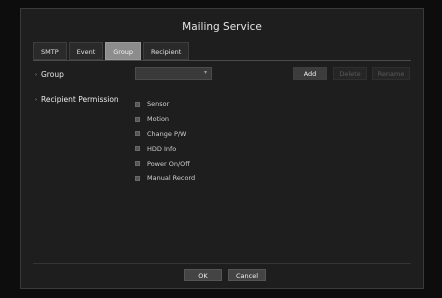 The height and width of the screenshot is (298, 442). Describe the element at coordinates (171, 178) in the screenshot. I see `permission-label: Manual Record` at that location.